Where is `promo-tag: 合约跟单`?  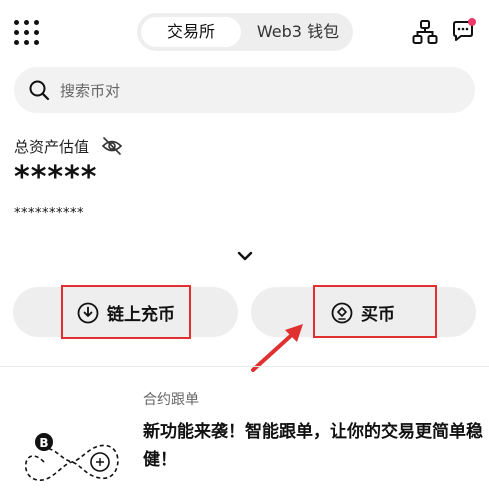
promo-tag: 合约跟单 is located at coordinates (171, 400).